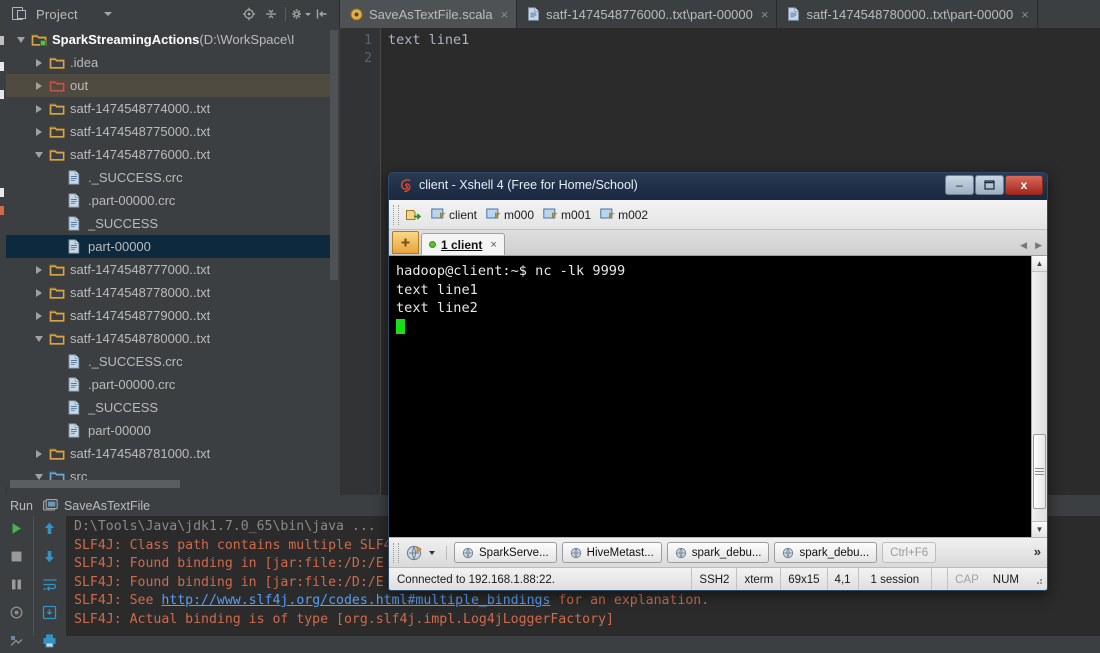 The image size is (1100, 653). Describe the element at coordinates (249, 14) in the screenshot. I see `locate-icon` at that location.